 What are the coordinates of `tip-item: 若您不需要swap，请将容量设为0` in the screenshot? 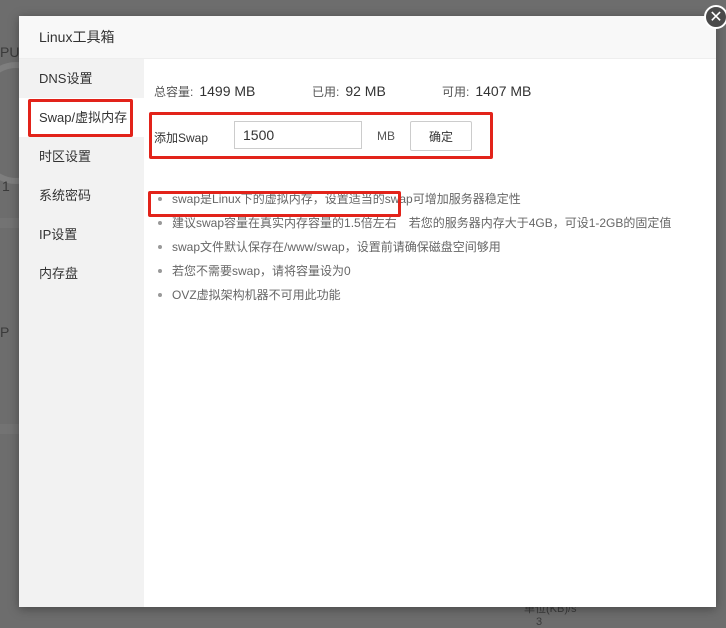 It's located at (413, 271).